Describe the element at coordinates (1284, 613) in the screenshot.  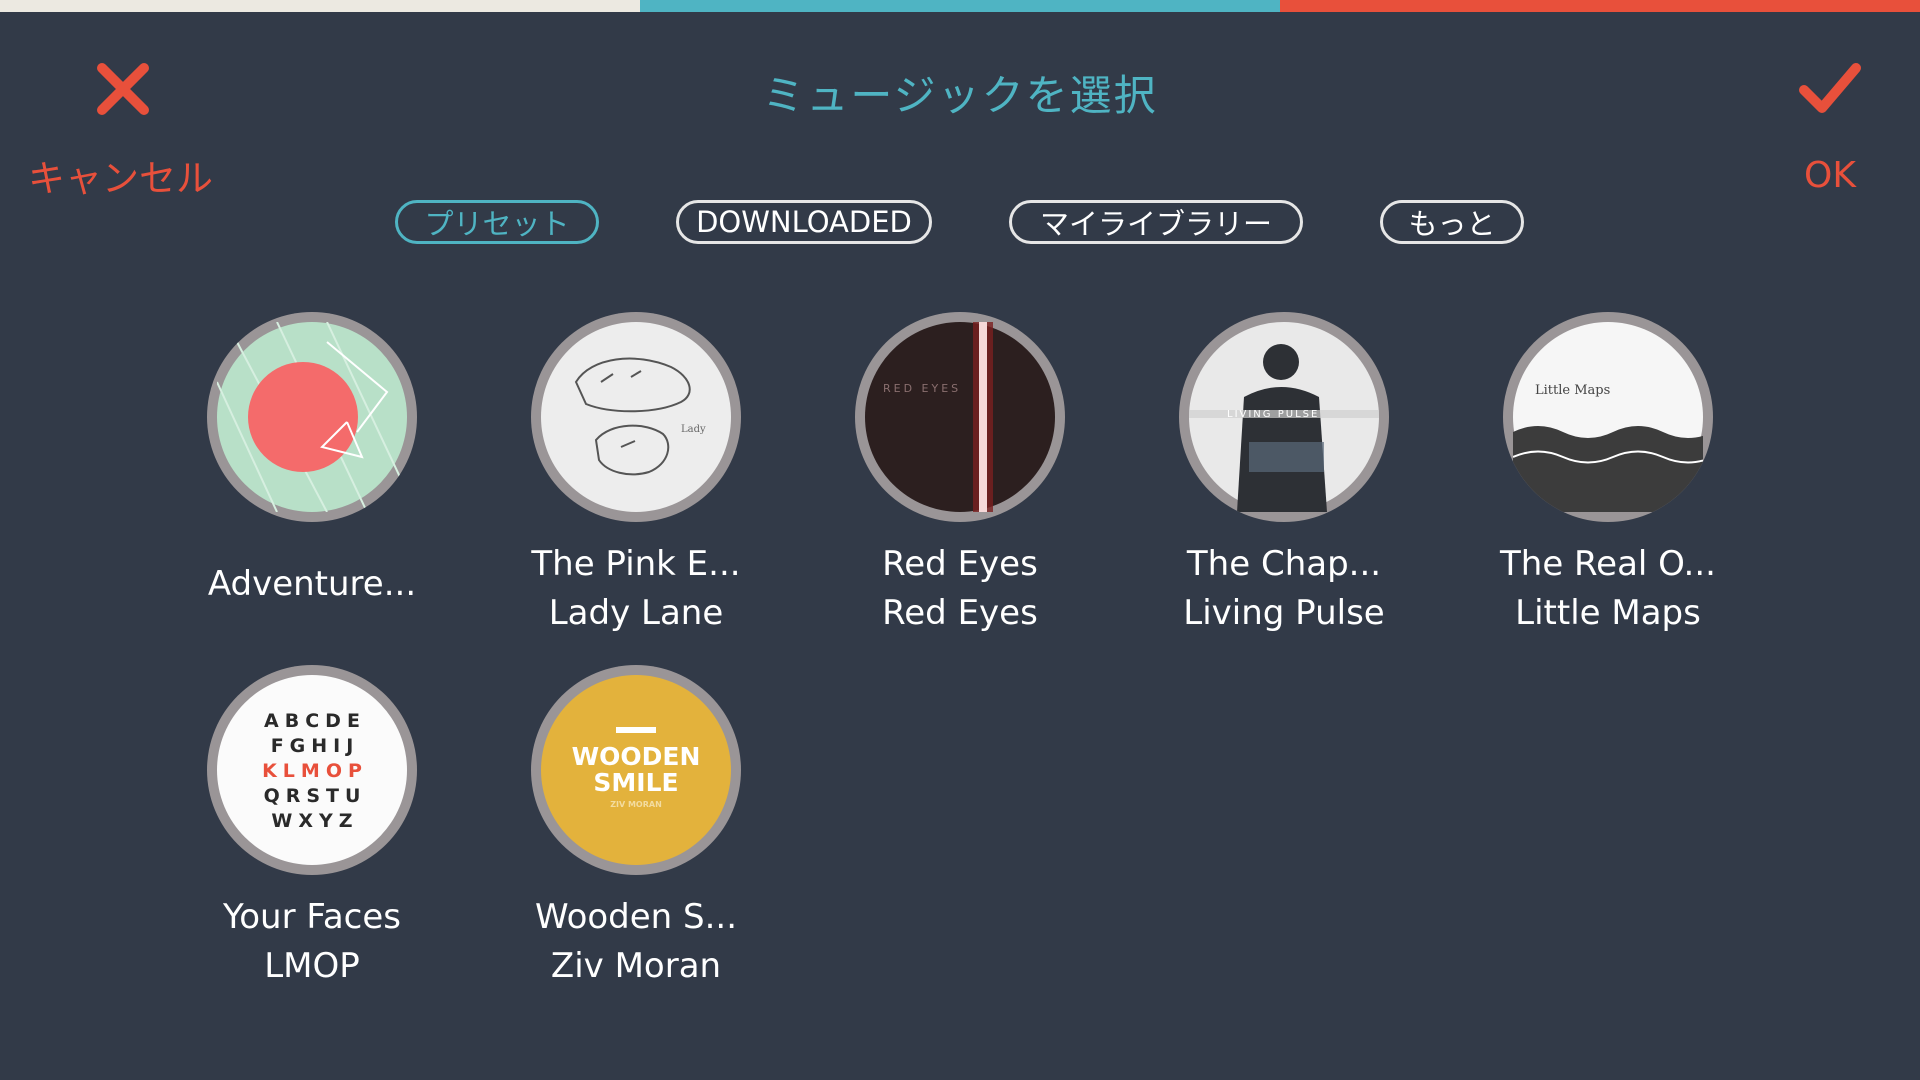
I see `album-artist: Living Pulse` at that location.